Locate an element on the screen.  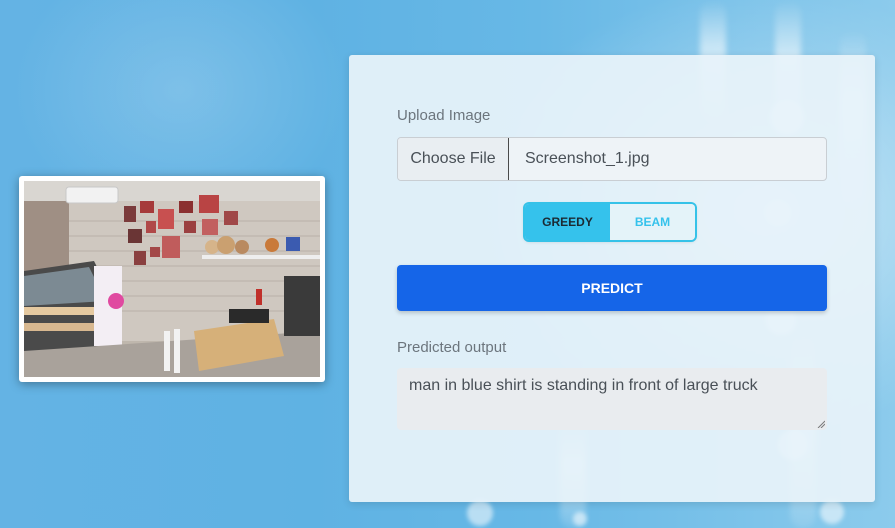
uploaded-image-preview is located at coordinates (172, 279).